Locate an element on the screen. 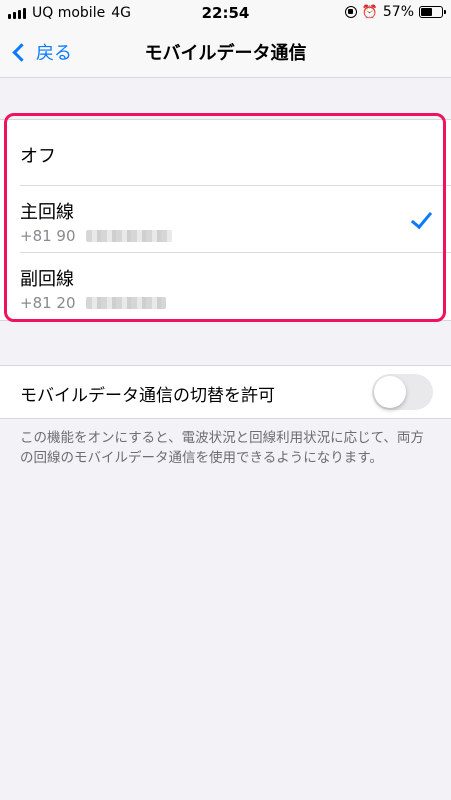 The height and width of the screenshot is (800, 451). primary-number-prefix: +81 90 is located at coordinates (48, 236).